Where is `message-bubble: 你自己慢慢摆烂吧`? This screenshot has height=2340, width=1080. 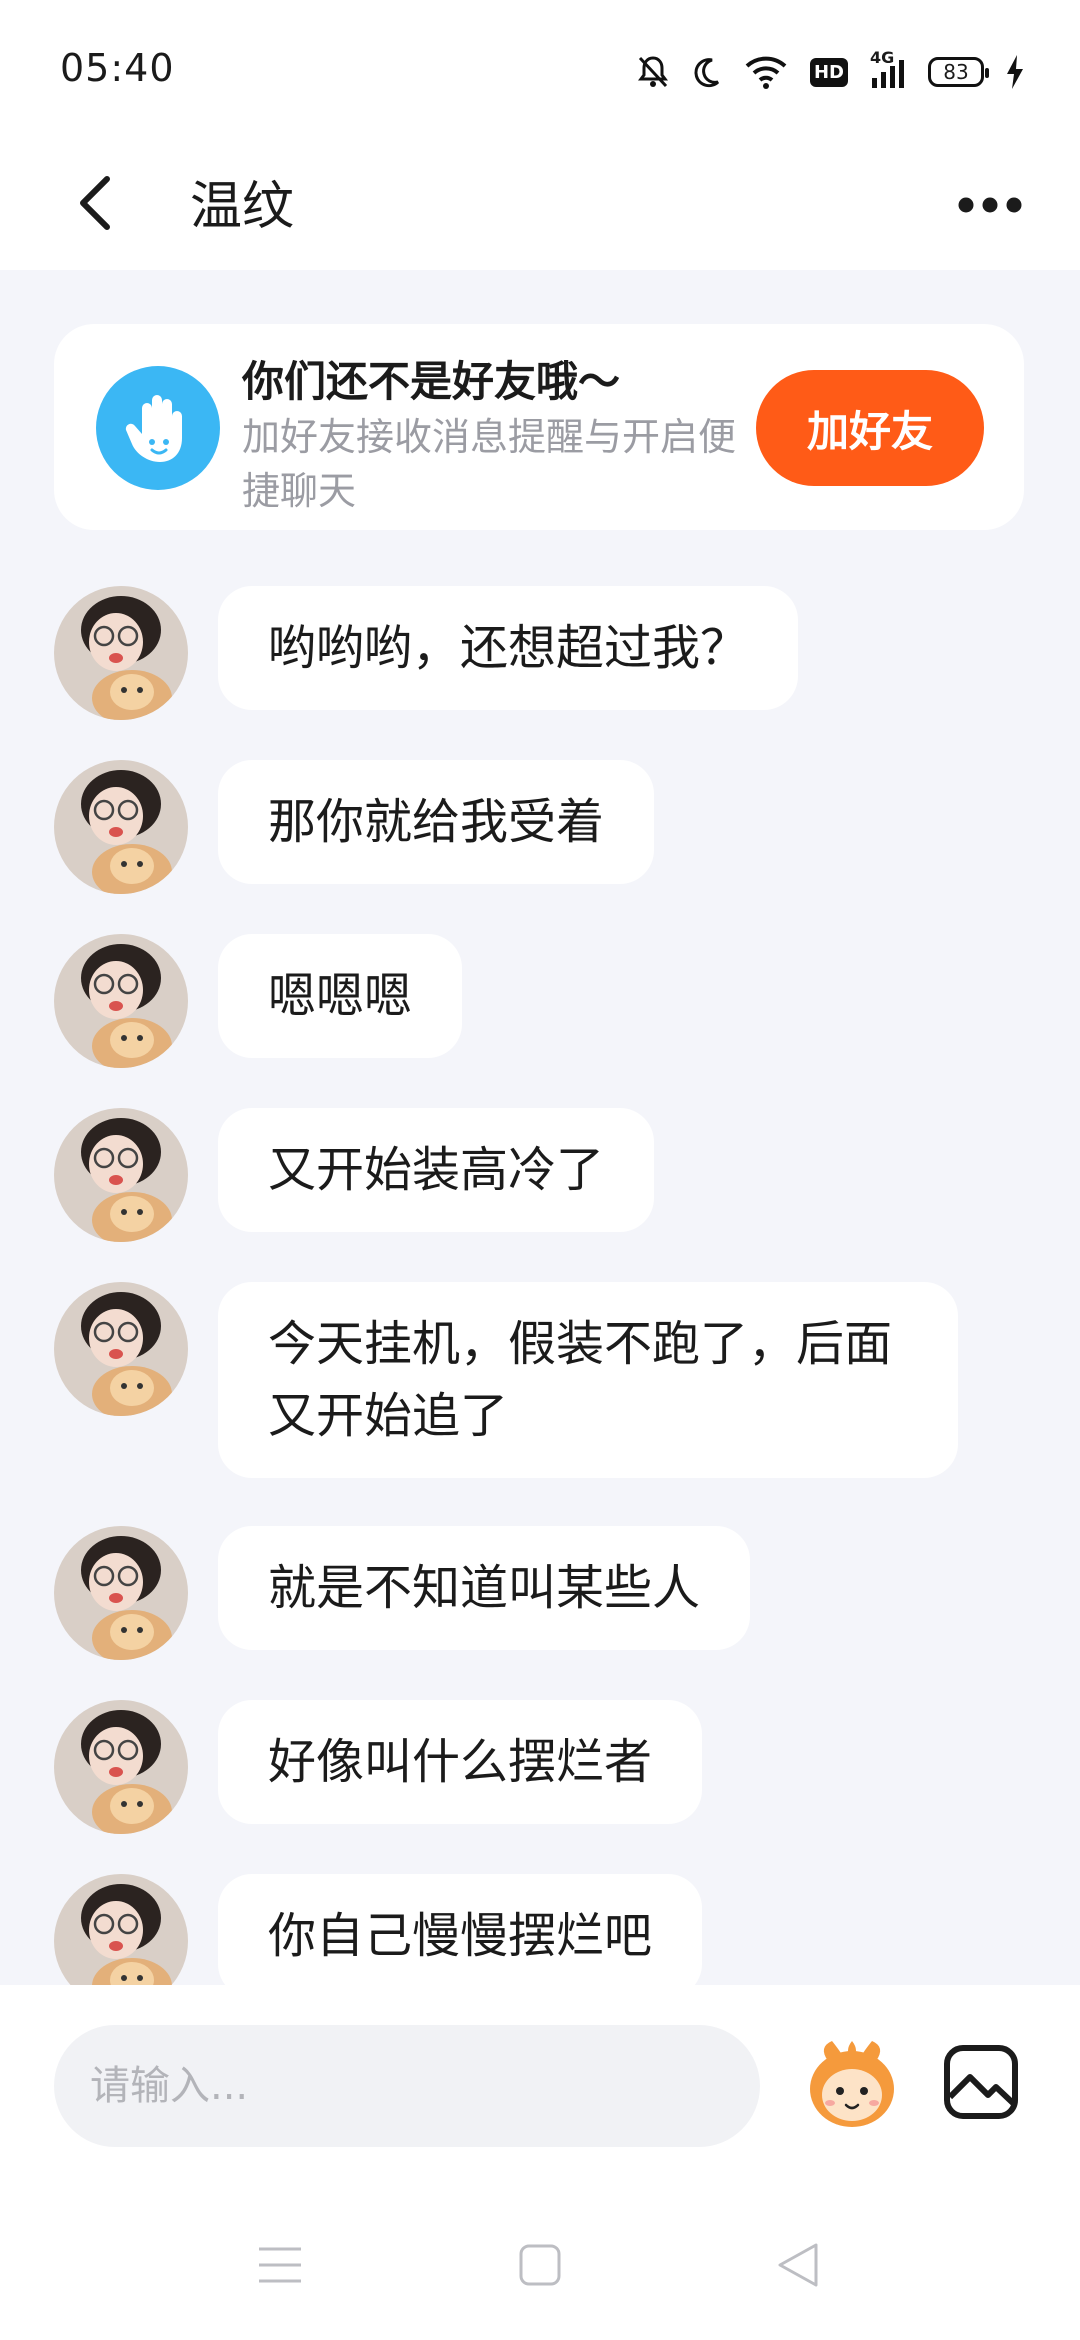
message-bubble: 你自己慢慢摆烂吧 is located at coordinates (460, 1929).